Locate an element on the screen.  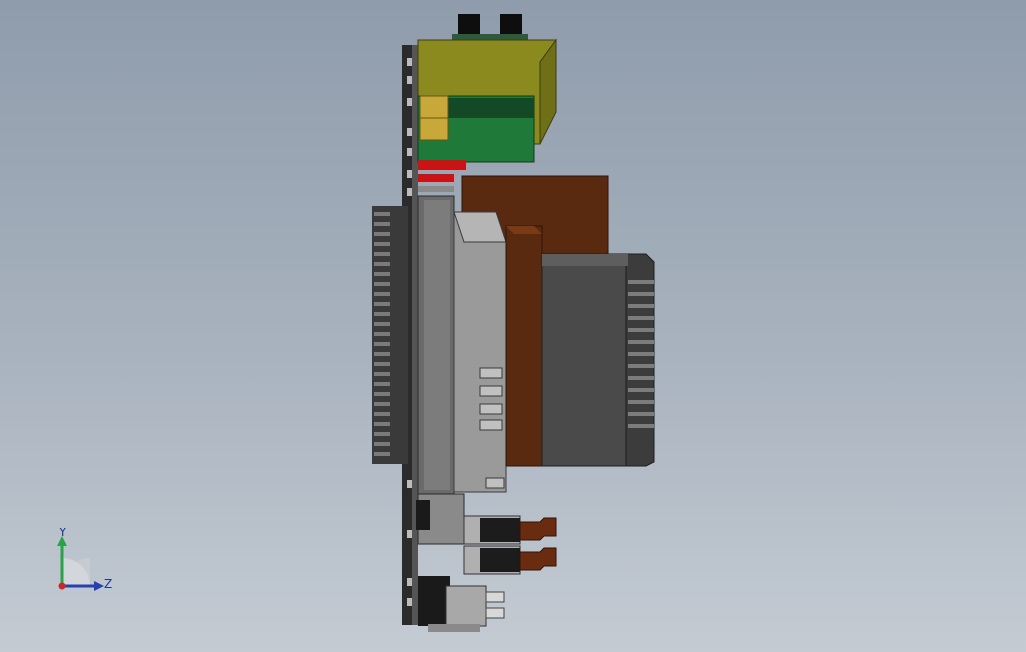
bottom-port-bottom is located at coordinates (495, 613).